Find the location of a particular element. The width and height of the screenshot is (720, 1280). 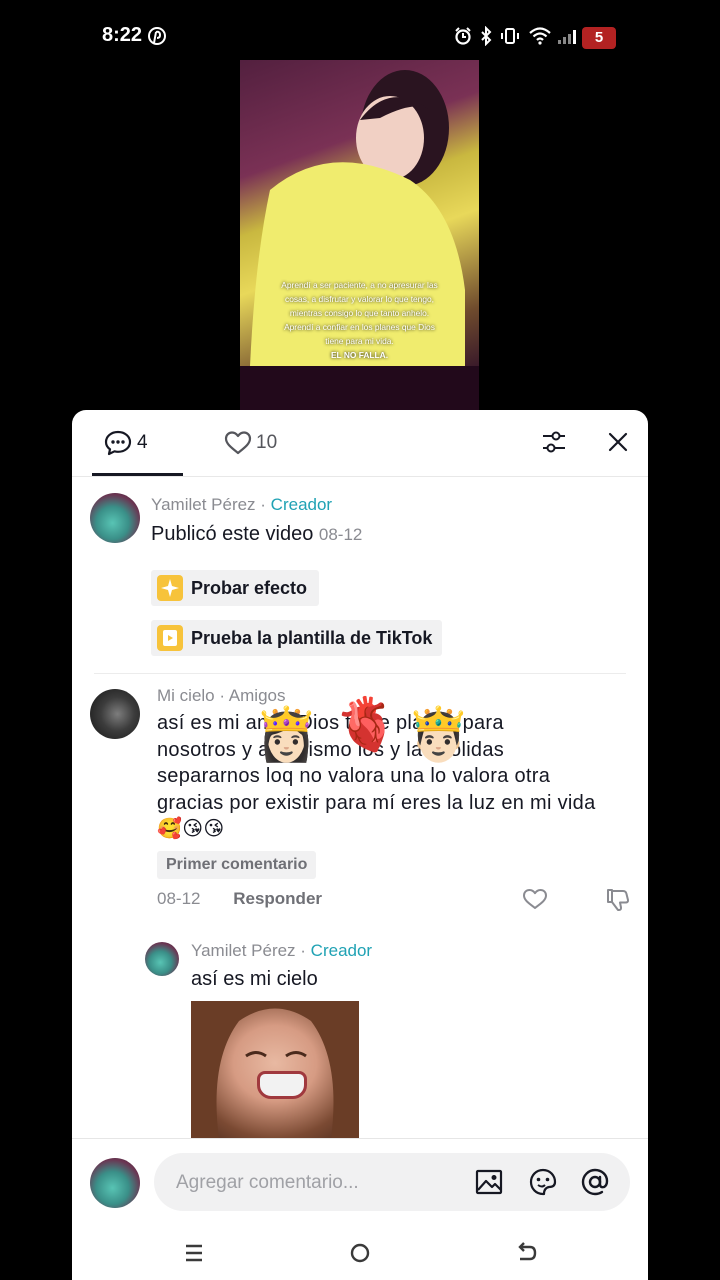

bluetooth-icon is located at coordinates (486, 36).